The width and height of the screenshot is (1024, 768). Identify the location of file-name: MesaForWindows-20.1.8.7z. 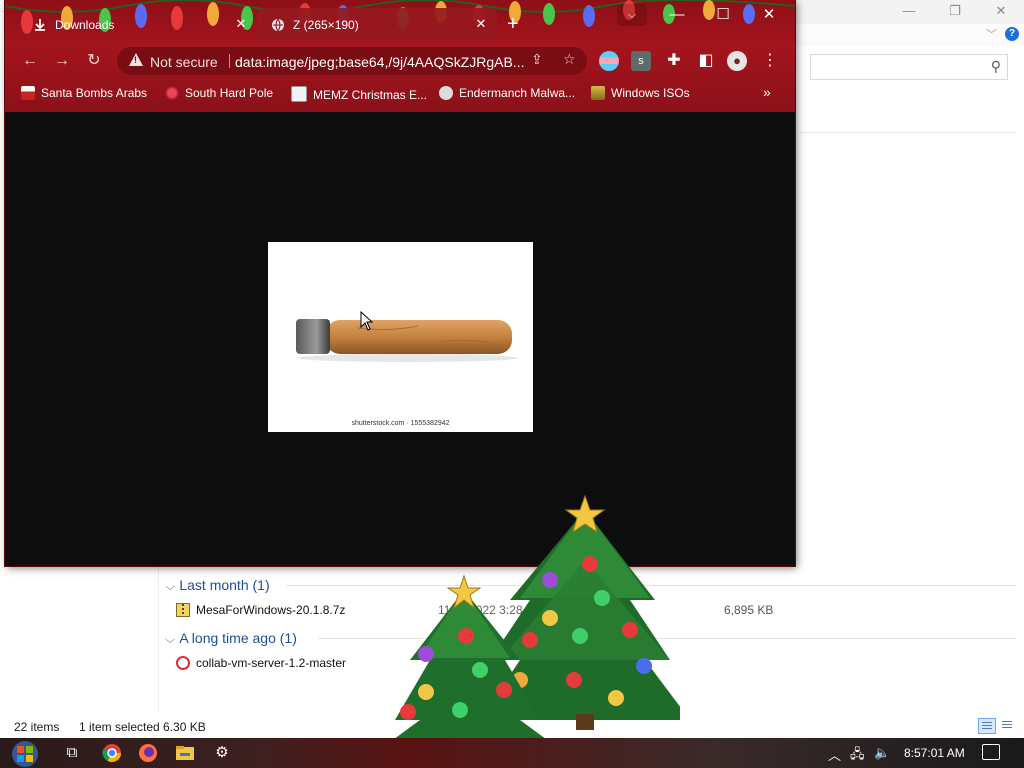
(271, 610).